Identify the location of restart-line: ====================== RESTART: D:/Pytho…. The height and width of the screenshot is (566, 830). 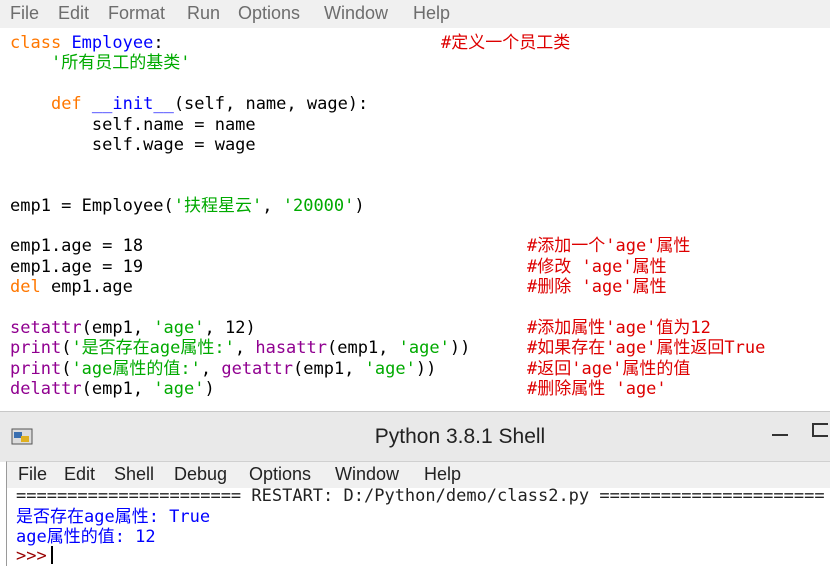
(420, 496).